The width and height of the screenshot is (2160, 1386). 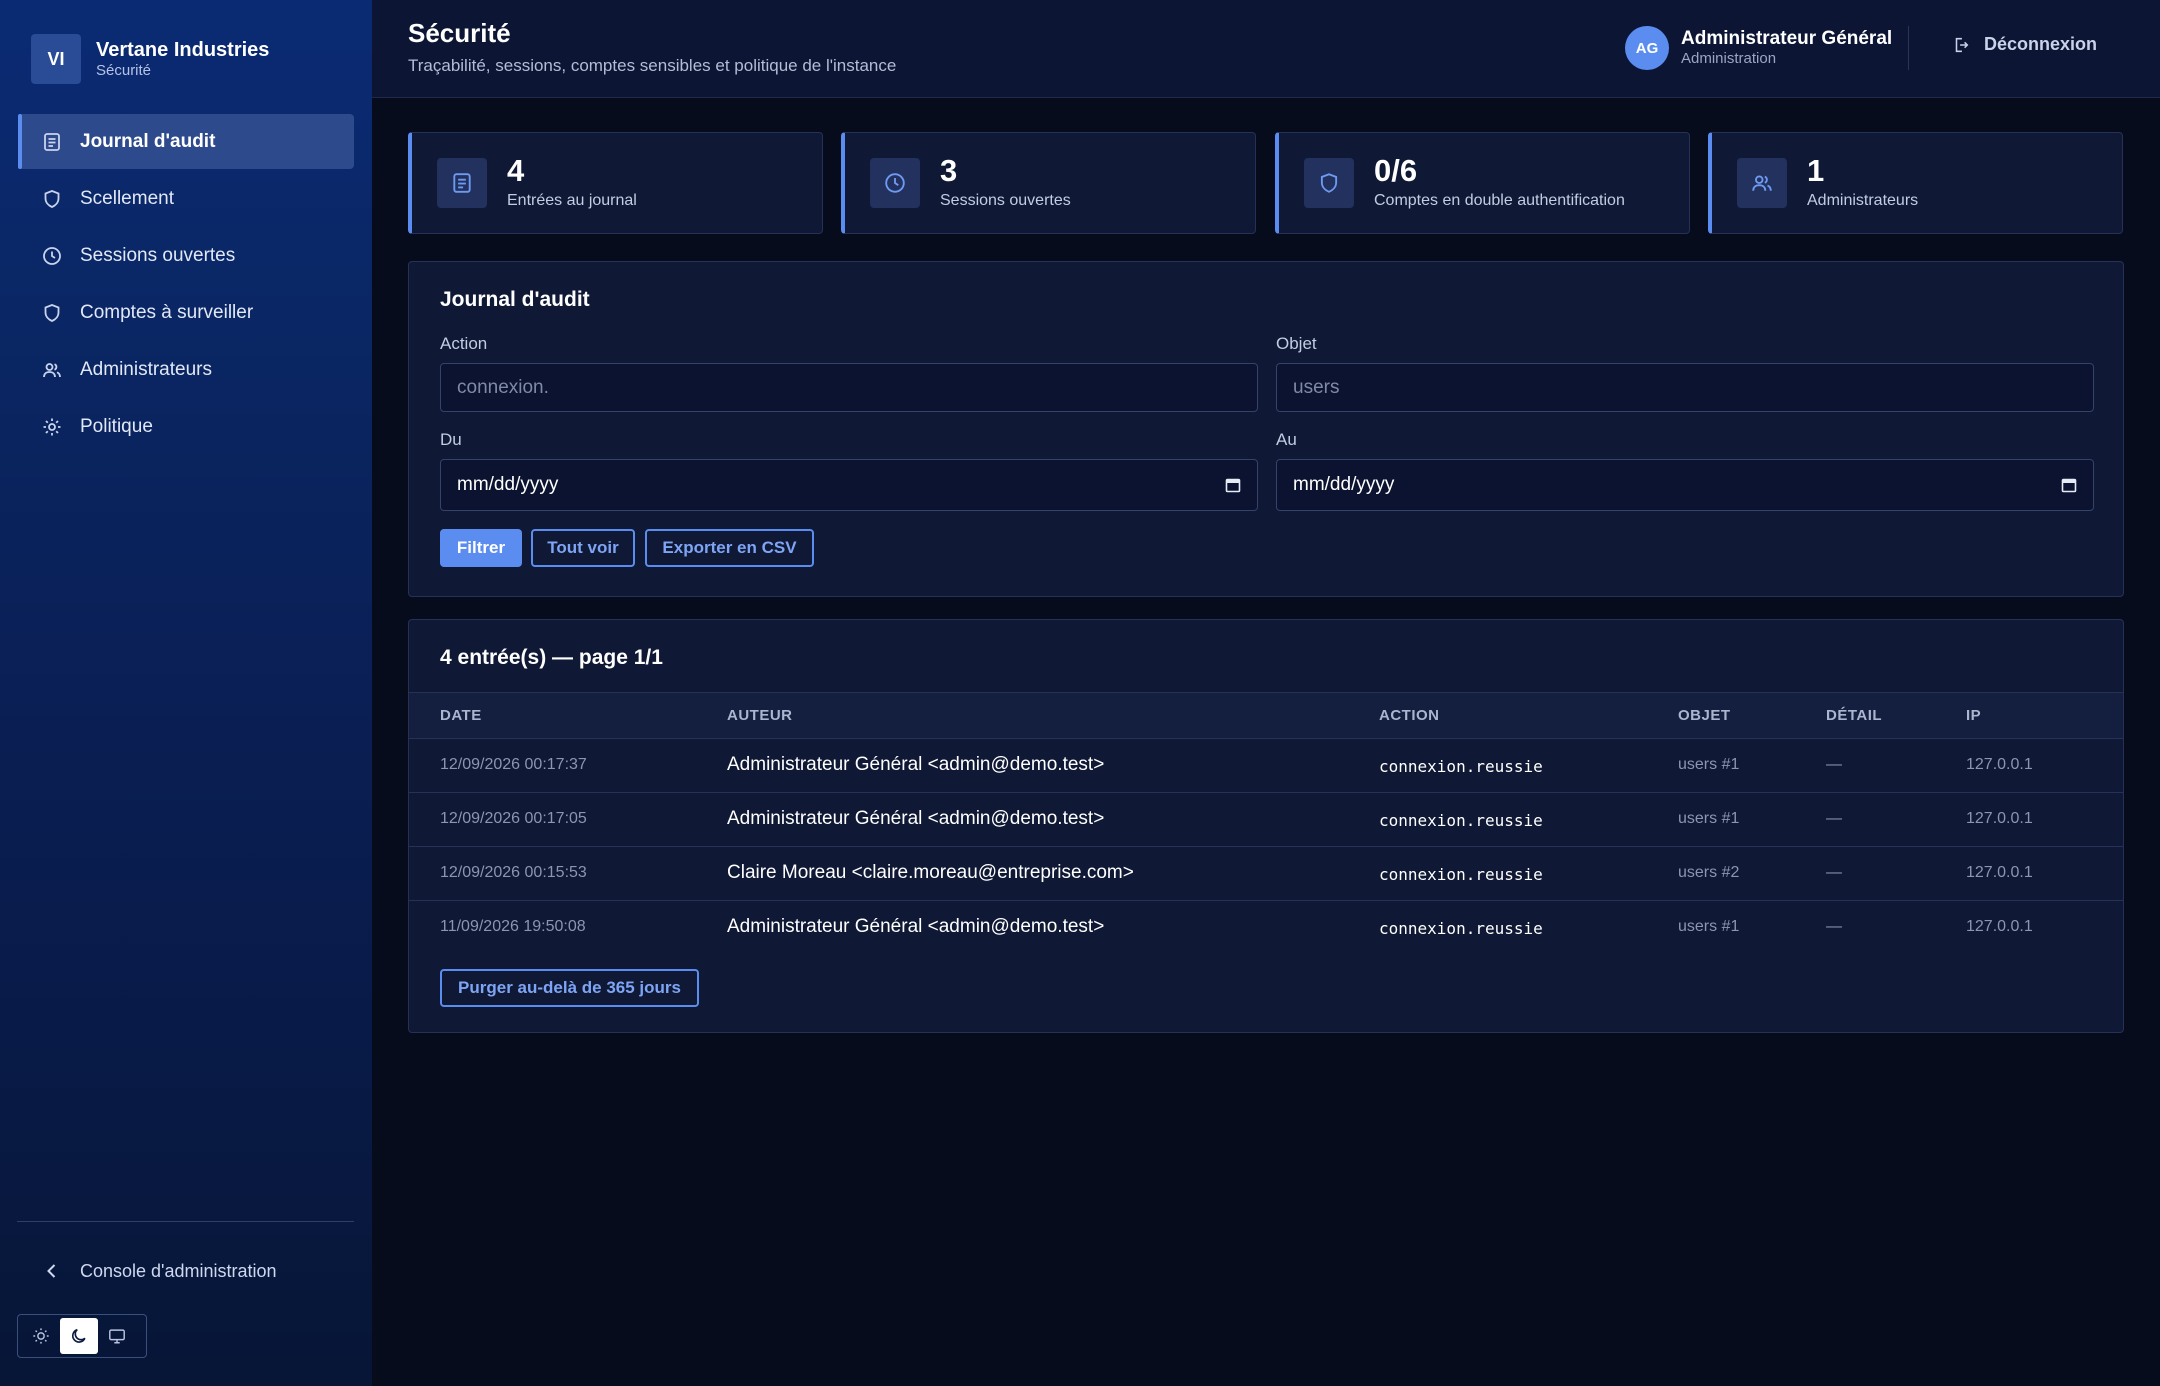 I want to click on object-input, so click(x=1685, y=387).